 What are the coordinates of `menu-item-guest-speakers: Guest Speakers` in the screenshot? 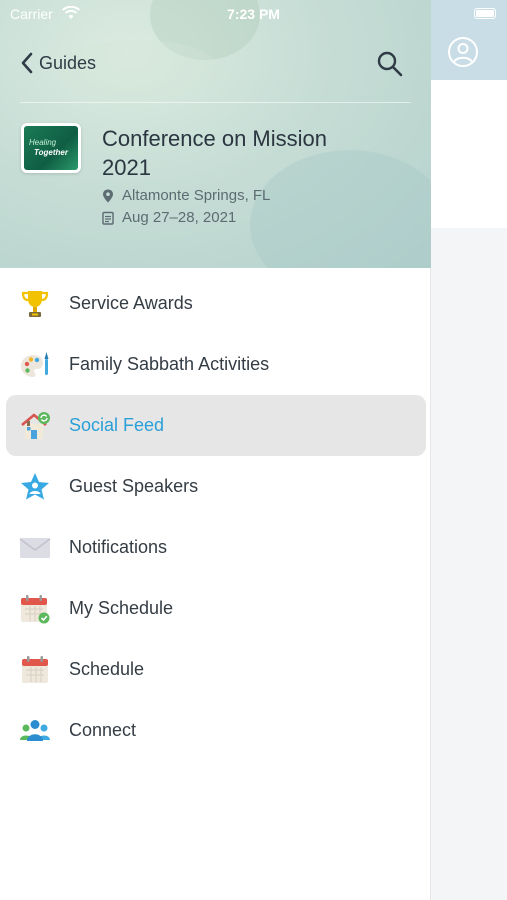 It's located at (216, 486).